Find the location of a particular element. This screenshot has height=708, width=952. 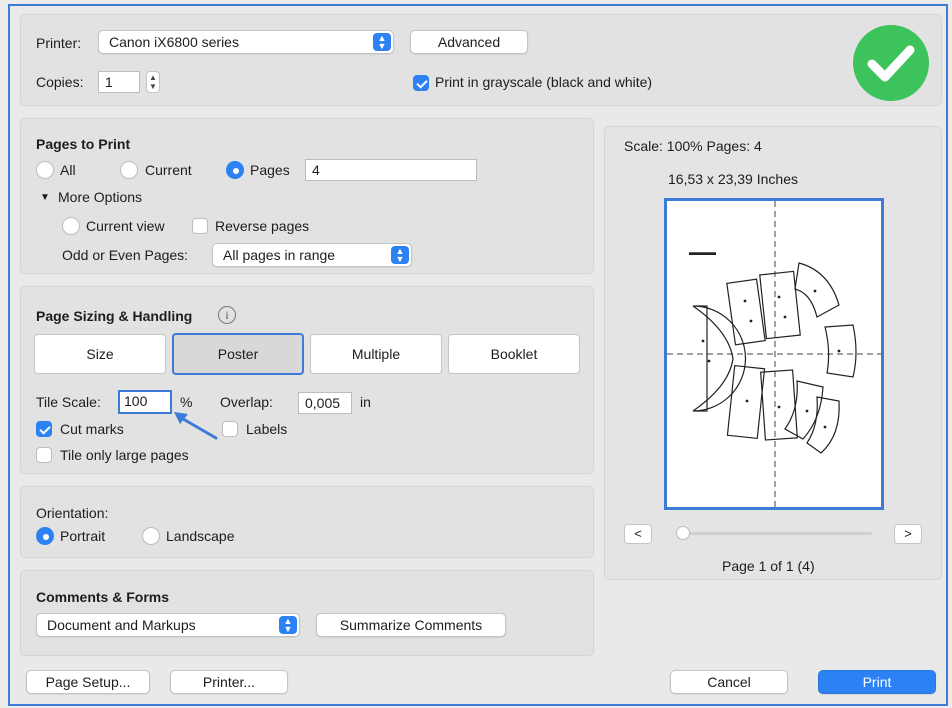

preview-scale-text: Scale: 100% Pages: 4 is located at coordinates (693, 146).